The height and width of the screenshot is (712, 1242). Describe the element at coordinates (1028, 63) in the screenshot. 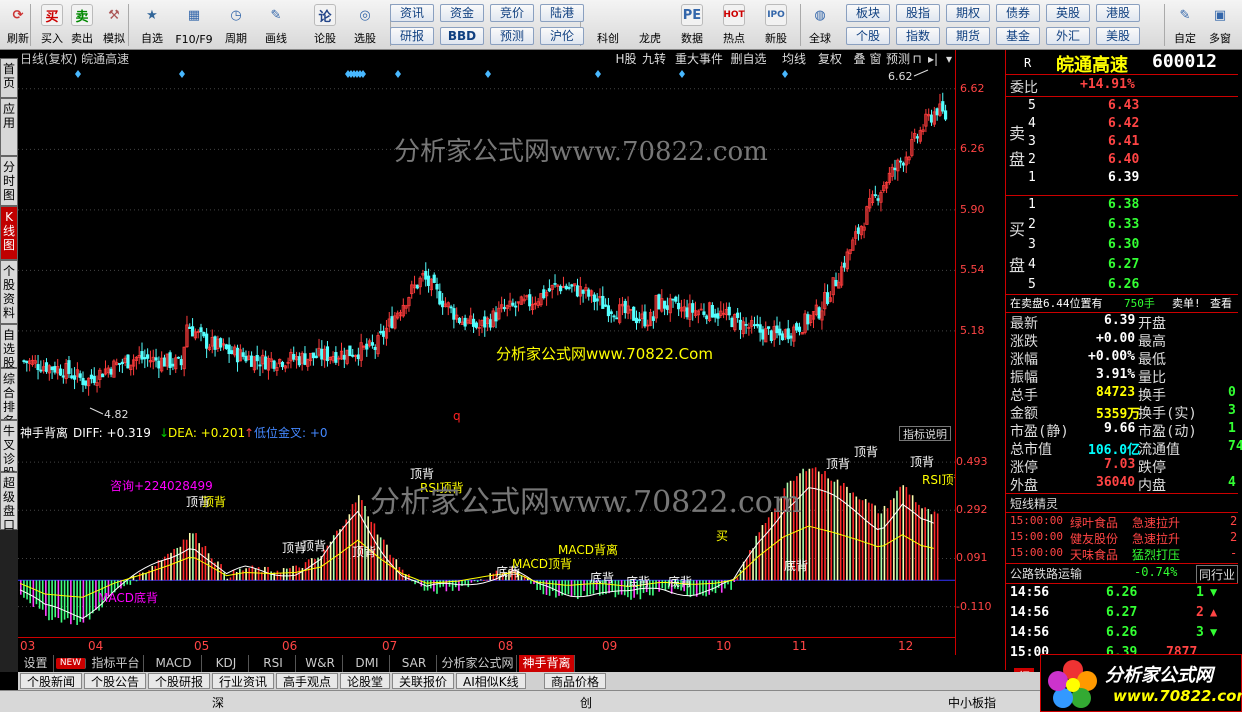

I see `r-badge: R` at that location.